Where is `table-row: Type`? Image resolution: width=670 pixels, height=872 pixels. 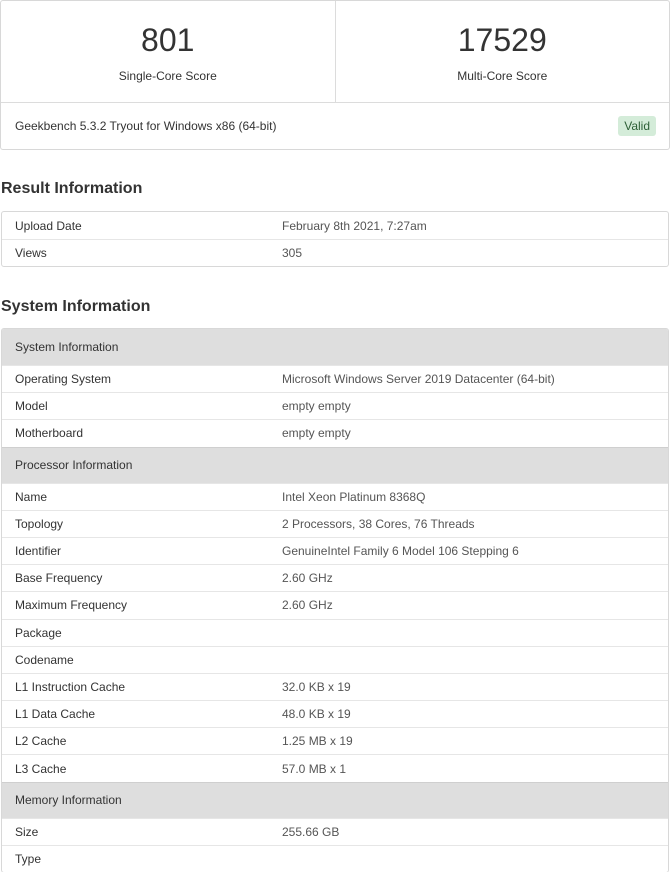 table-row: Type is located at coordinates (335, 858).